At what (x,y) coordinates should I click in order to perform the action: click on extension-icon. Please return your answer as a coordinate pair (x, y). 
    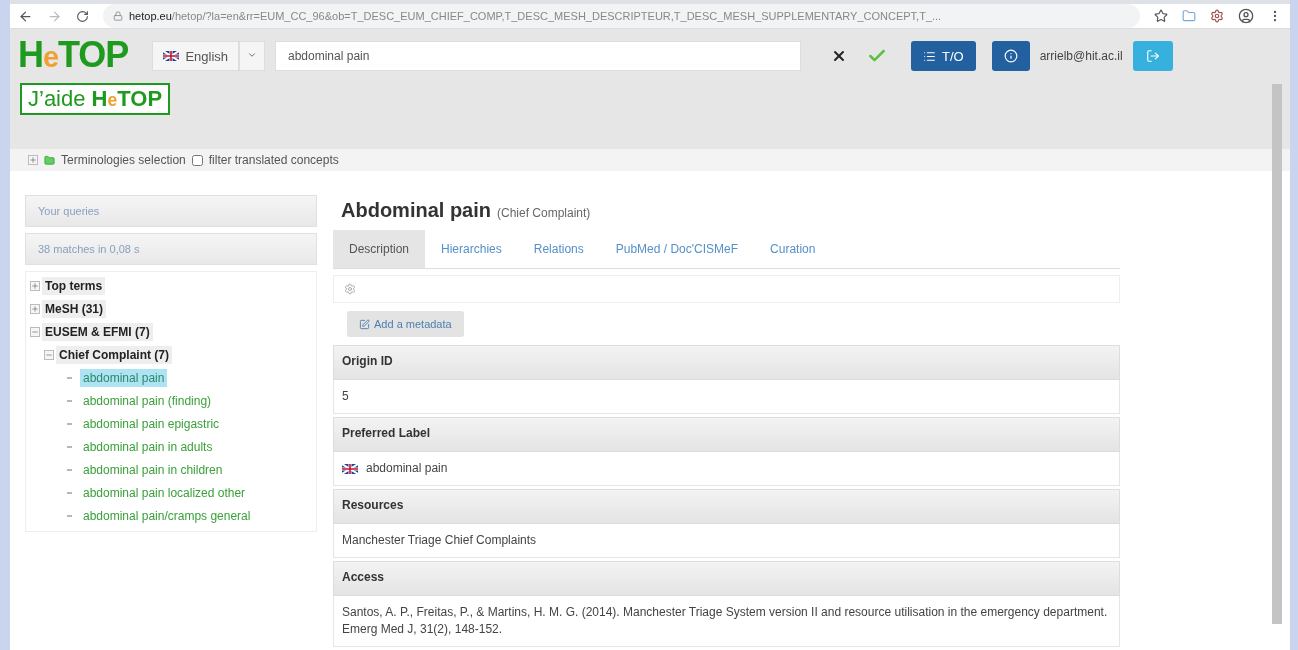
    Looking at the image, I should click on (1217, 16).